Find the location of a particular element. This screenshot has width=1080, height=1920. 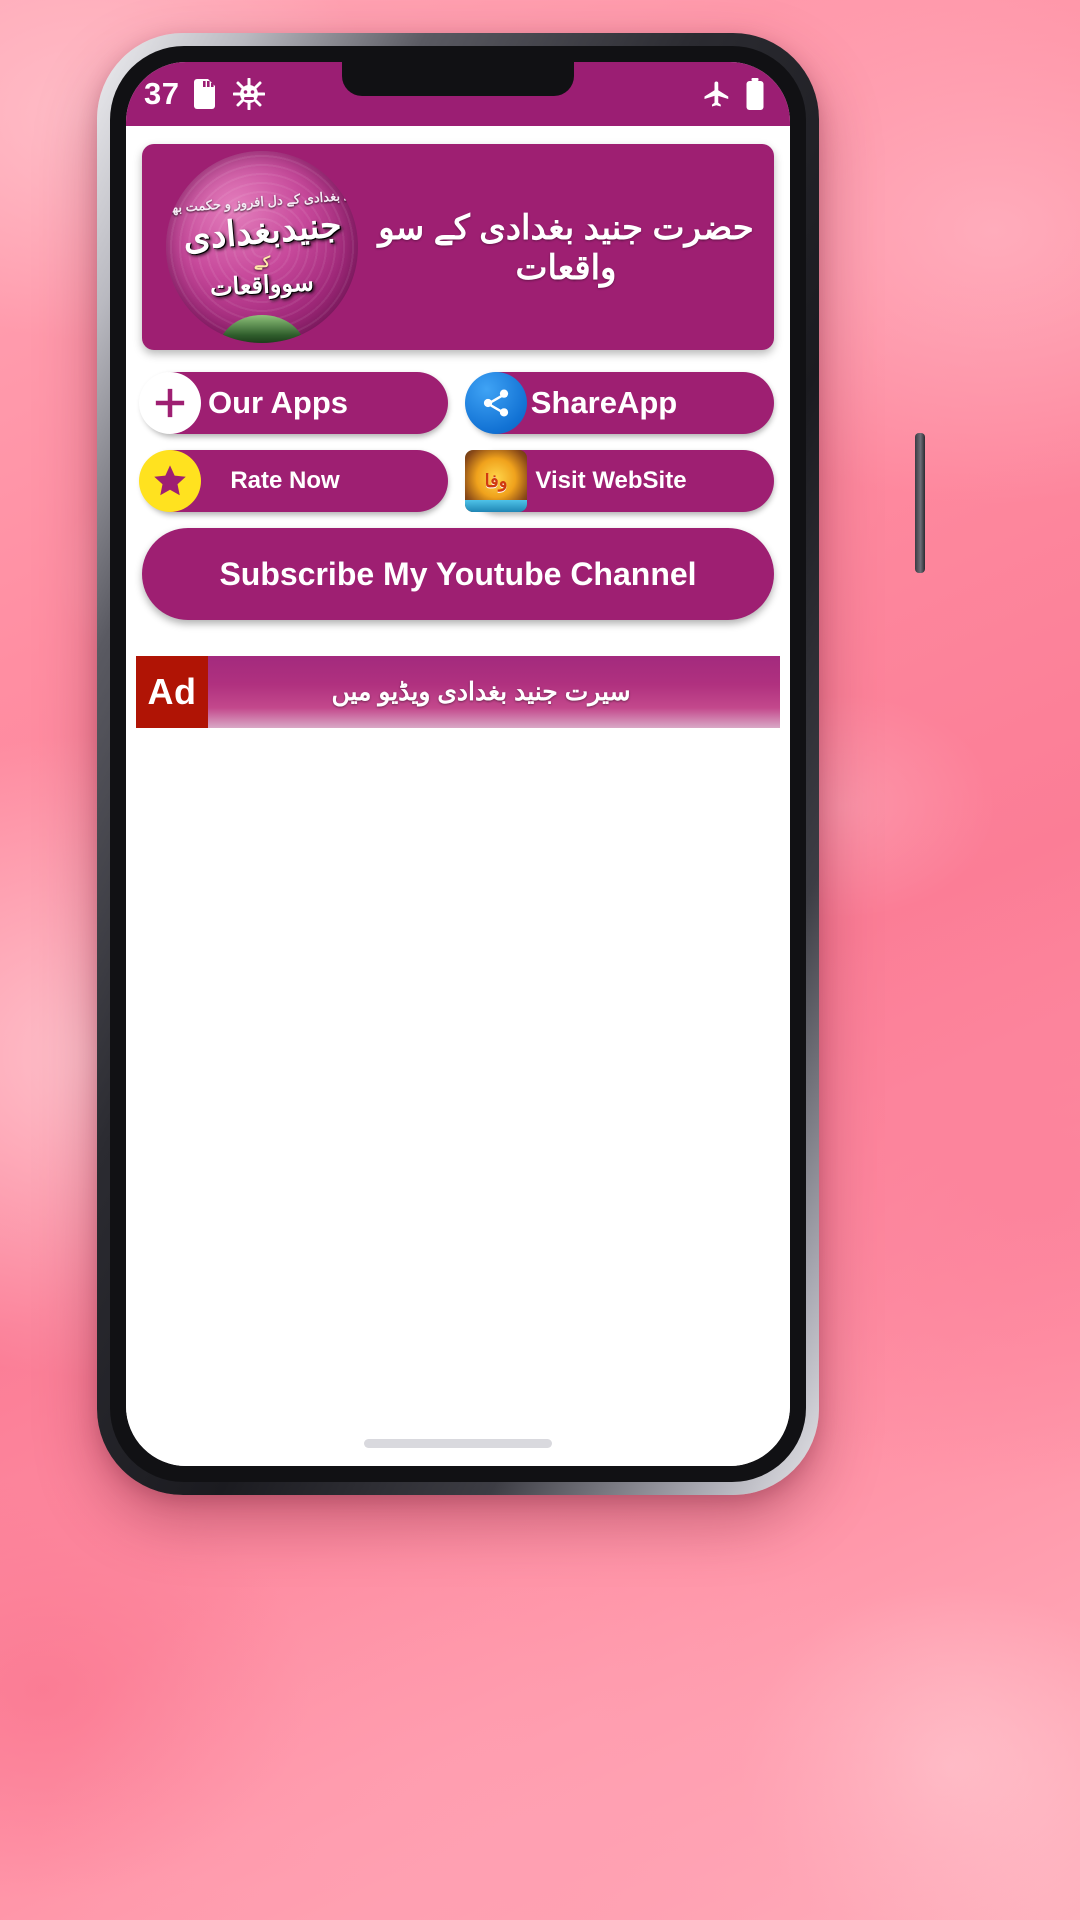

share-icon is located at coordinates (496, 403).